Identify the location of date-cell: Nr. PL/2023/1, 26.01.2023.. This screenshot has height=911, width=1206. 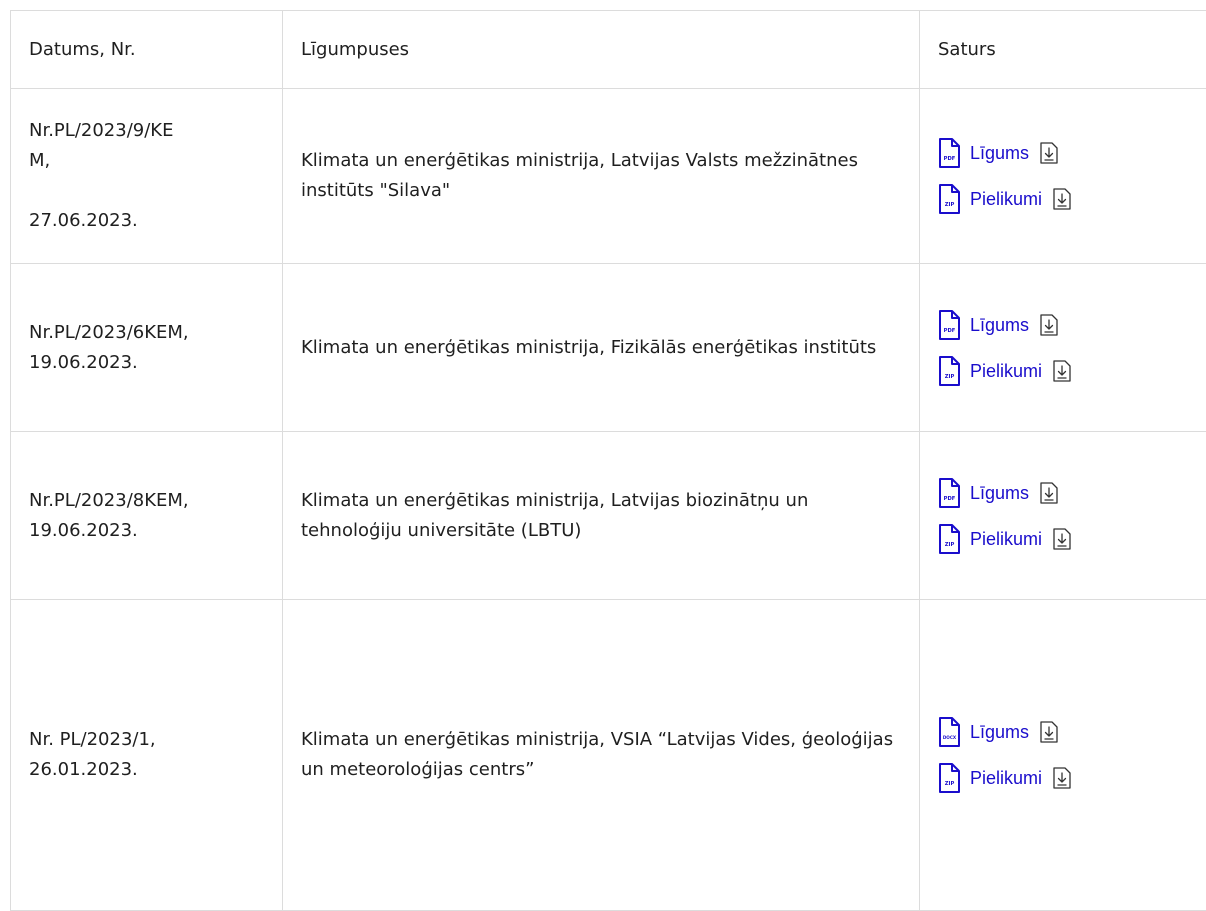
(147, 755).